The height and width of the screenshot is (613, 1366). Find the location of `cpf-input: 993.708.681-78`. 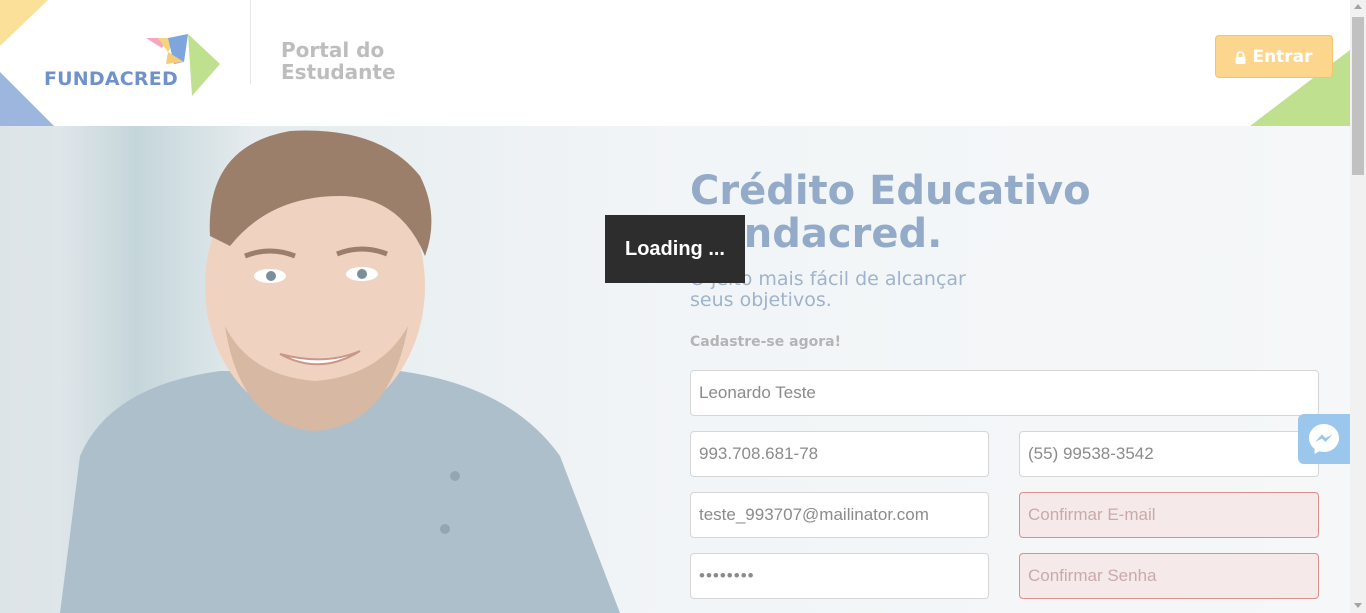

cpf-input: 993.708.681-78 is located at coordinates (839, 454).